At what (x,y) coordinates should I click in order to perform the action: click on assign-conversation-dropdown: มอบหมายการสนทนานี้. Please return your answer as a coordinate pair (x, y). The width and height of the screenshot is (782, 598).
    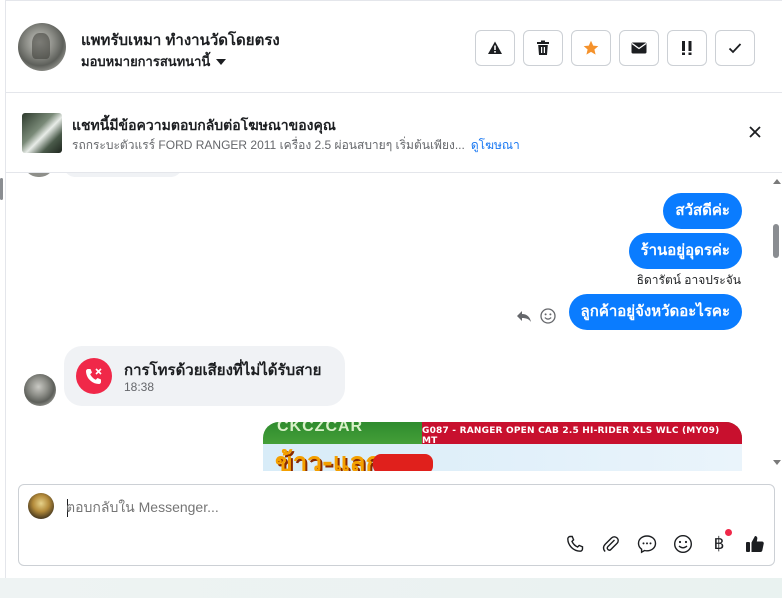
    Looking at the image, I should click on (154, 61).